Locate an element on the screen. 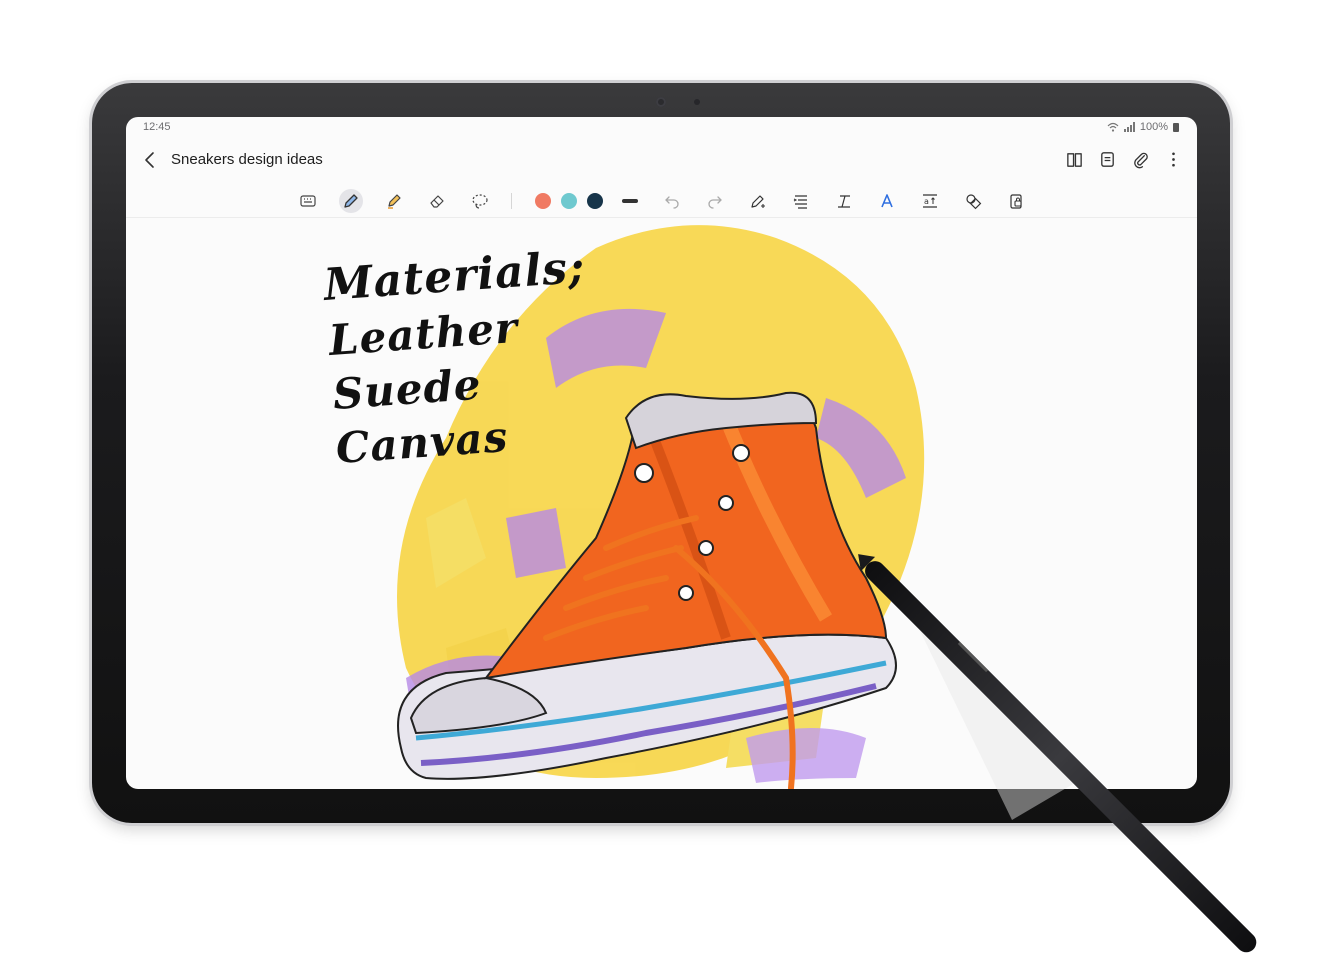  handwriting-line-3: Suede is located at coordinates (407, 389).